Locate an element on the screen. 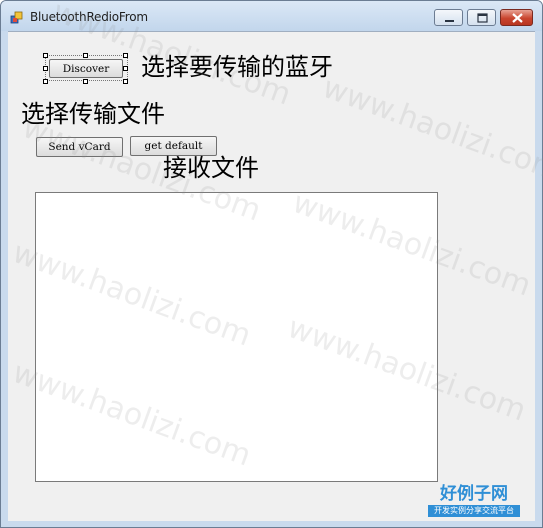  window-title: BluetoothRedioFrom is located at coordinates (89, 17).